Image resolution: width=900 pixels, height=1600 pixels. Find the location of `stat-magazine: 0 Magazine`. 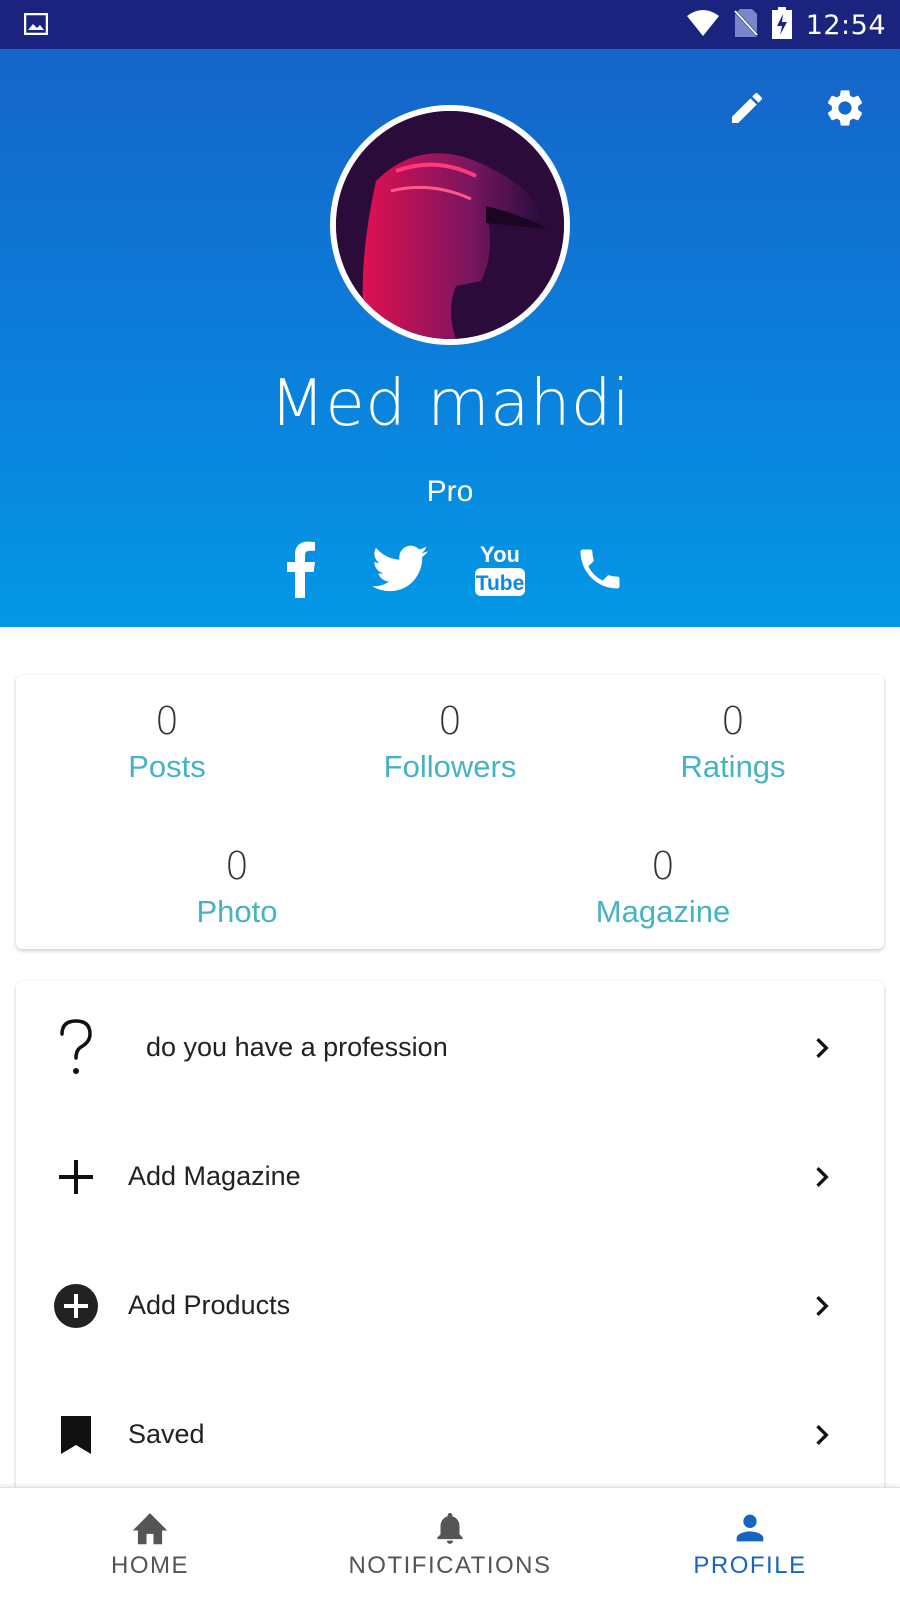

stat-magazine: 0 Magazine is located at coordinates (663, 887).